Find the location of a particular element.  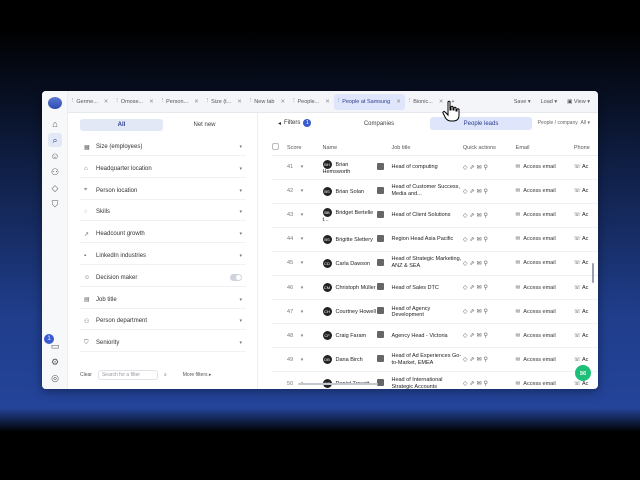

people-per-company: People / company All ▾ is located at coordinates (564, 123).